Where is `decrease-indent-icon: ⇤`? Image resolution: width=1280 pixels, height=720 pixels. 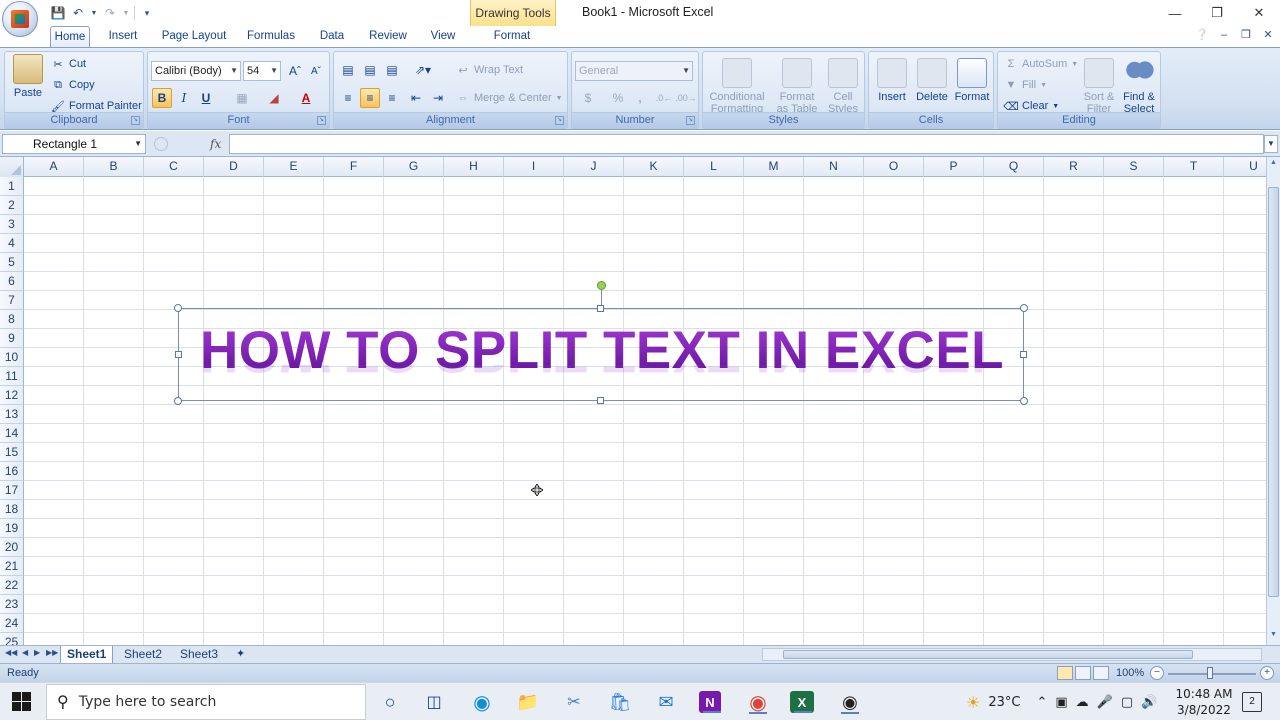
decrease-indent-icon: ⇤ is located at coordinates (416, 98).